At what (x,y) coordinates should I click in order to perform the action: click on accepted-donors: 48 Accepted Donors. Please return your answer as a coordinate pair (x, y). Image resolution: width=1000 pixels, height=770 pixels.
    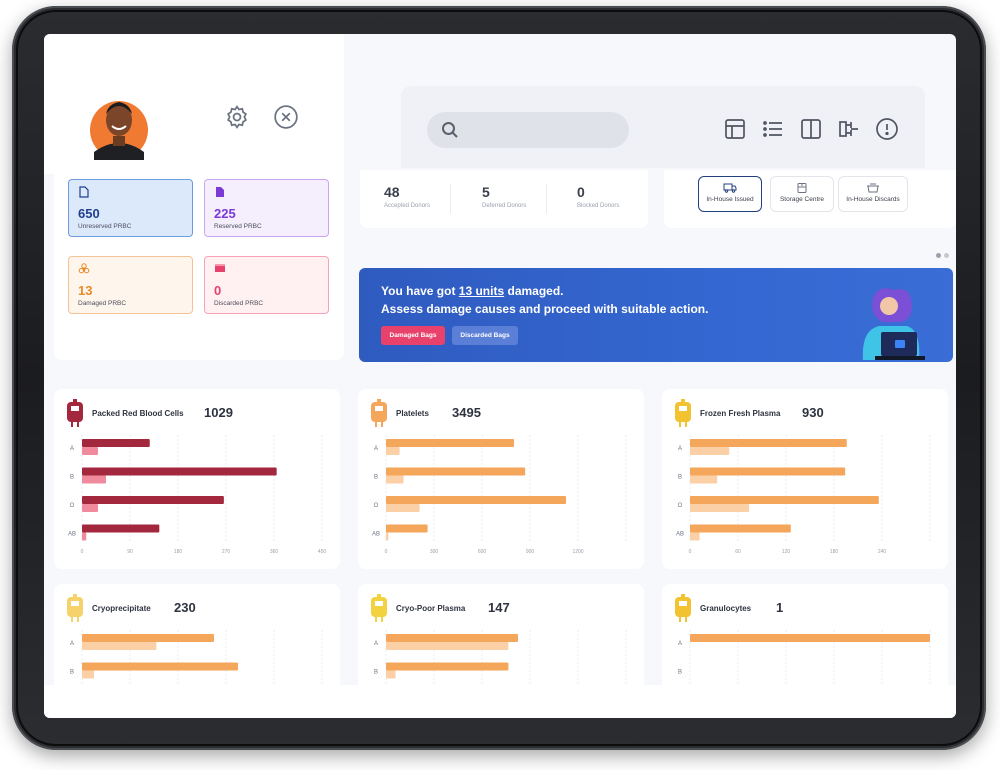
    Looking at the image, I should click on (424, 196).